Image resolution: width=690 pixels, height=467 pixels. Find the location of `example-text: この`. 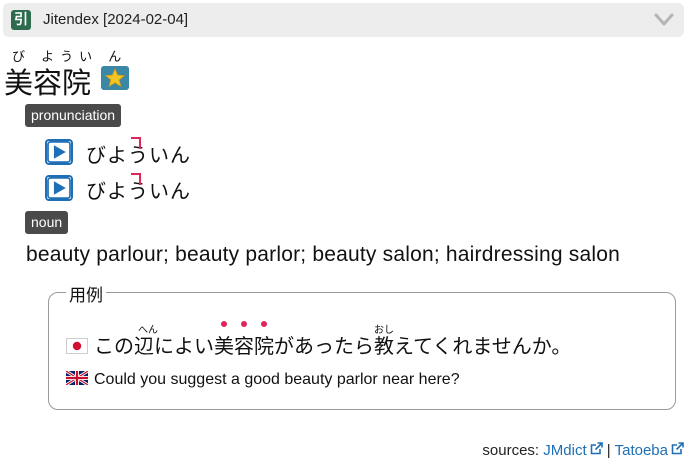

example-text: この is located at coordinates (114, 346).